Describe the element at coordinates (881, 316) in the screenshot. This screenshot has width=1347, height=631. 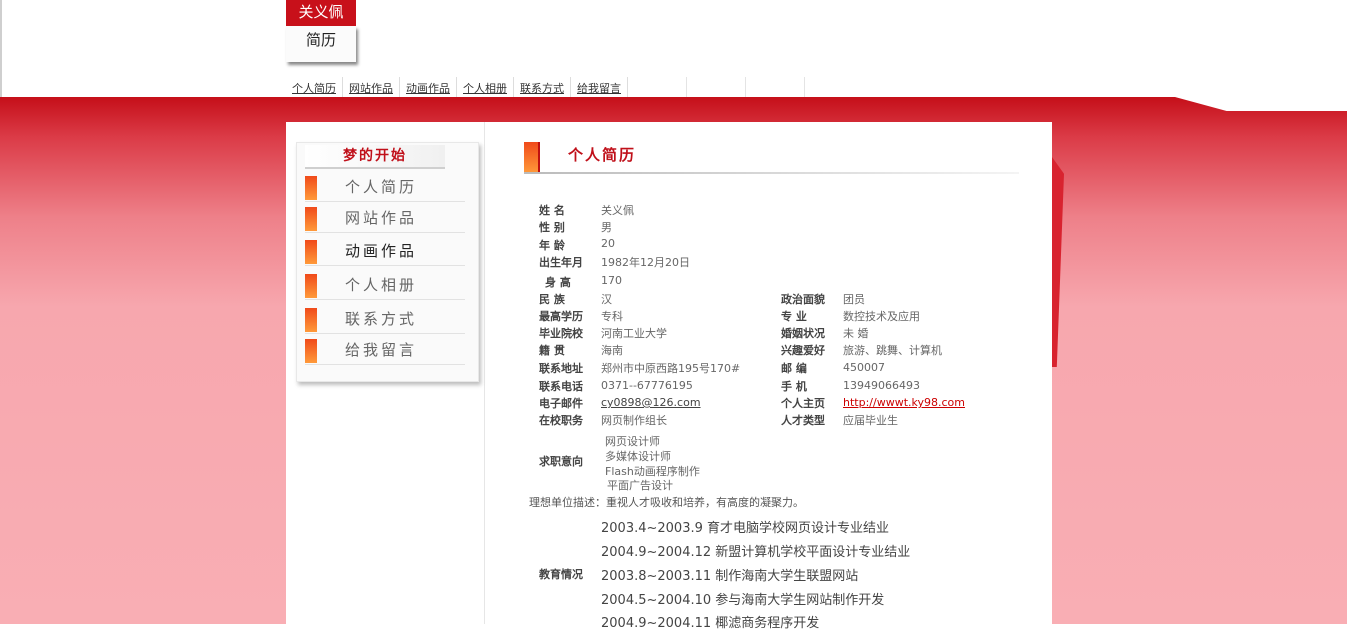
I see `major-value: 数控技术及应用` at that location.